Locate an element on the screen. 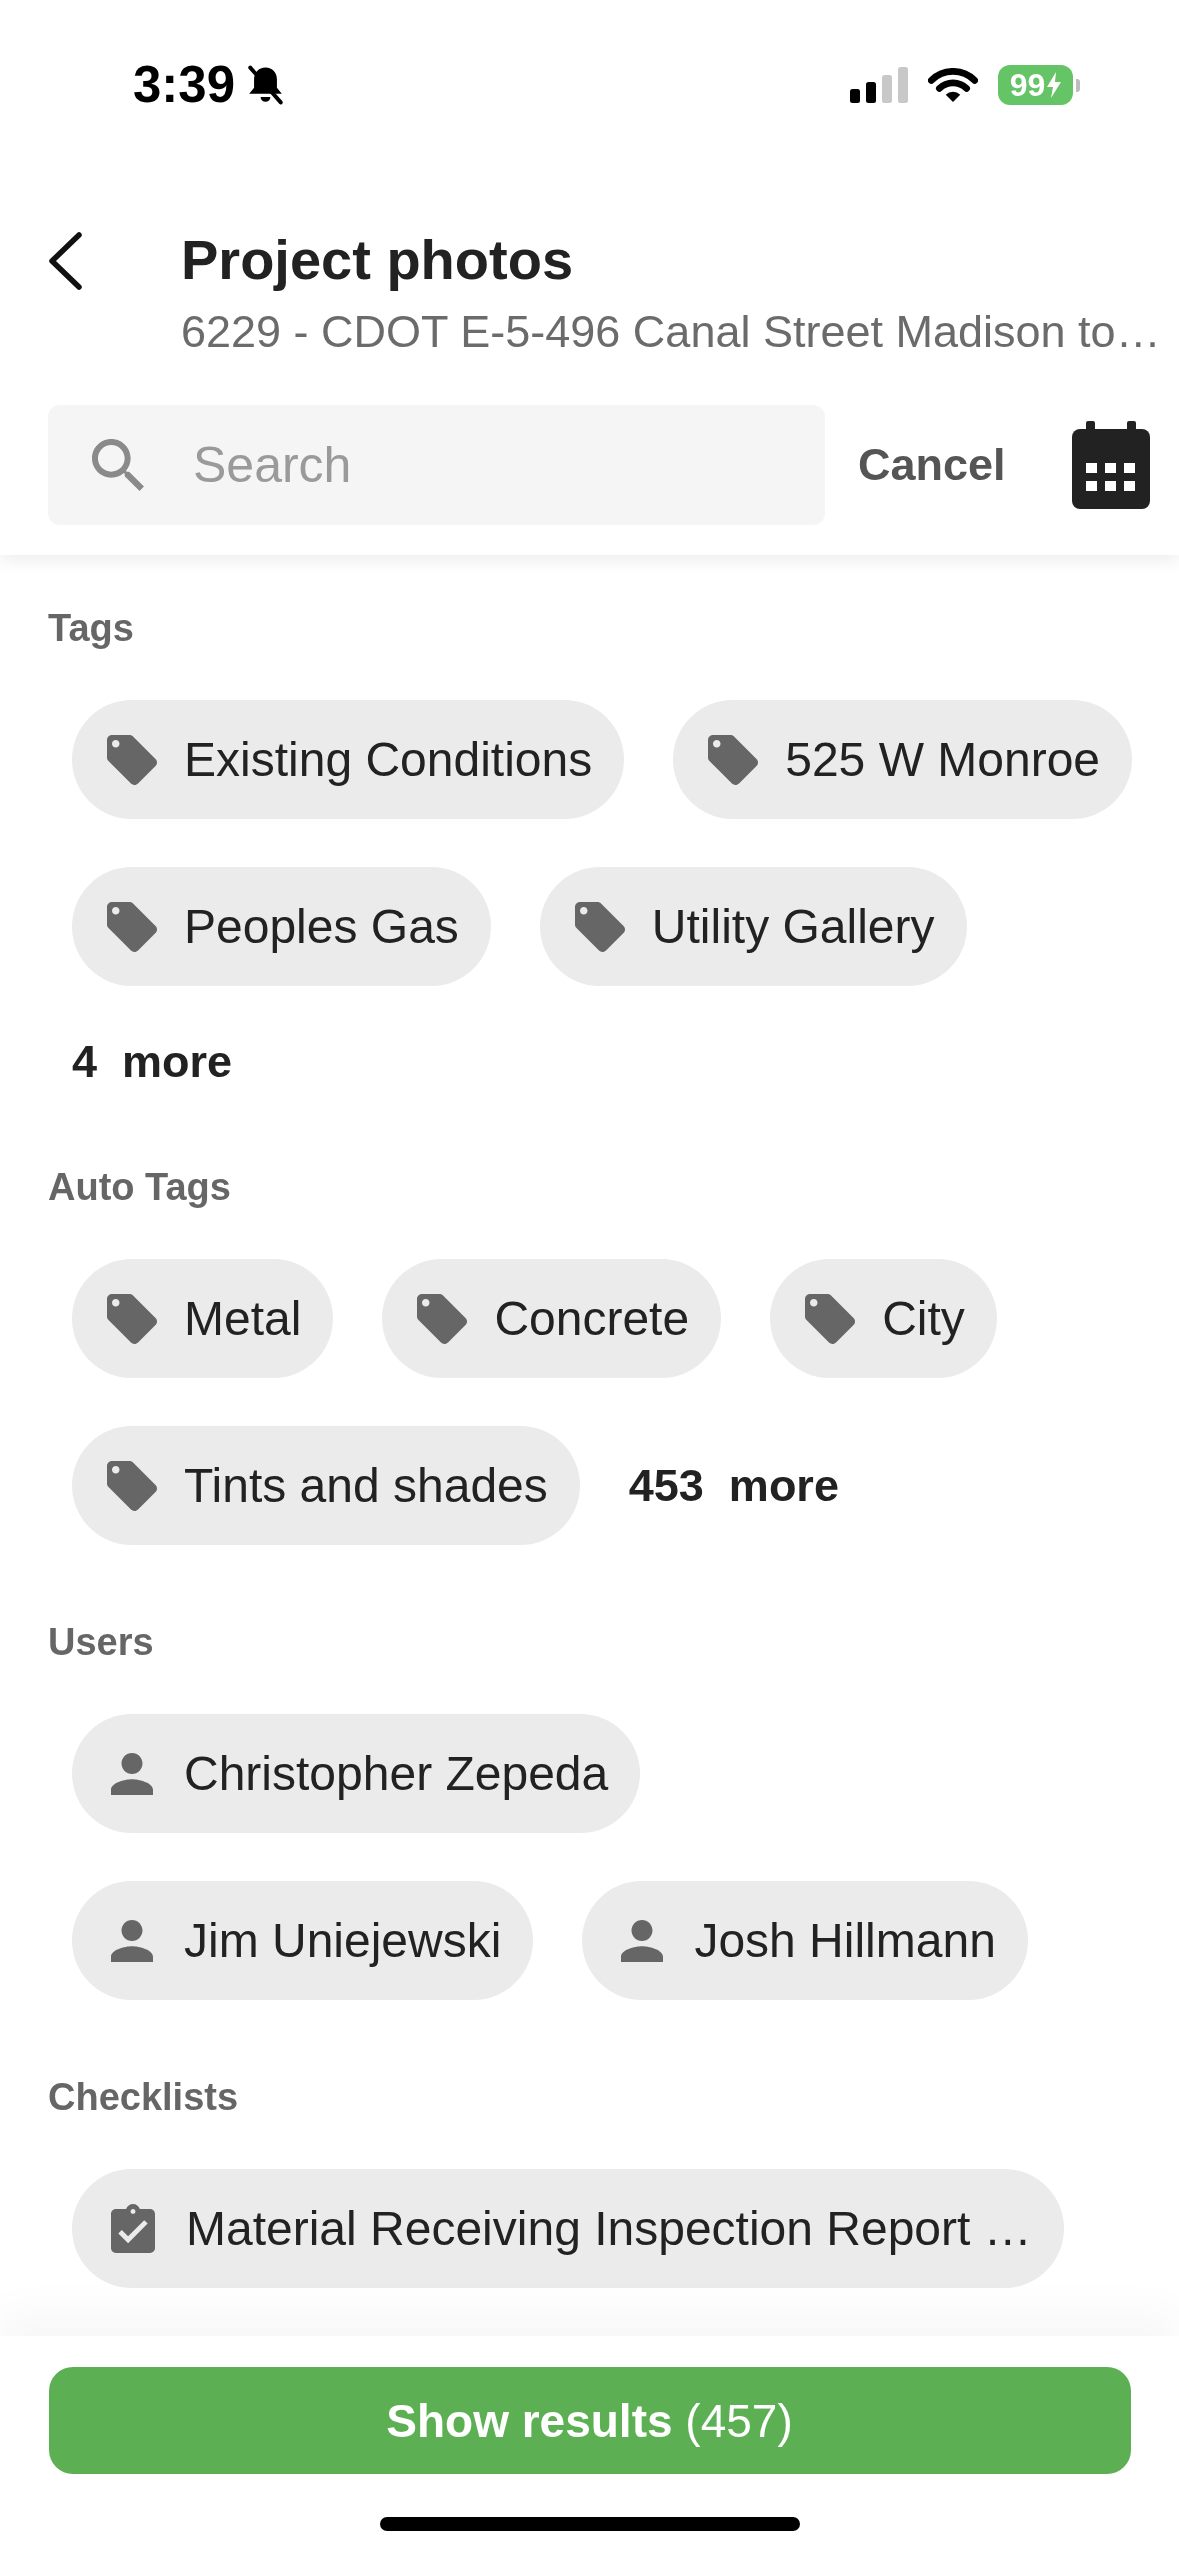  page-title: Project photos is located at coordinates (378, 260).